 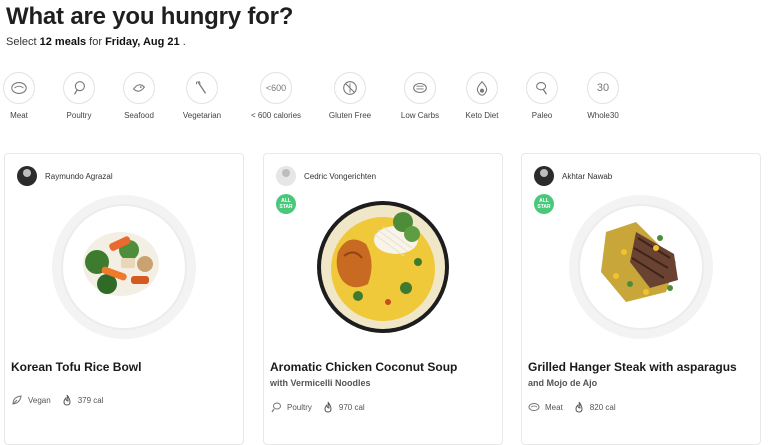 I want to click on chef-info: Cedric Vongerichten, so click(x=326, y=176).